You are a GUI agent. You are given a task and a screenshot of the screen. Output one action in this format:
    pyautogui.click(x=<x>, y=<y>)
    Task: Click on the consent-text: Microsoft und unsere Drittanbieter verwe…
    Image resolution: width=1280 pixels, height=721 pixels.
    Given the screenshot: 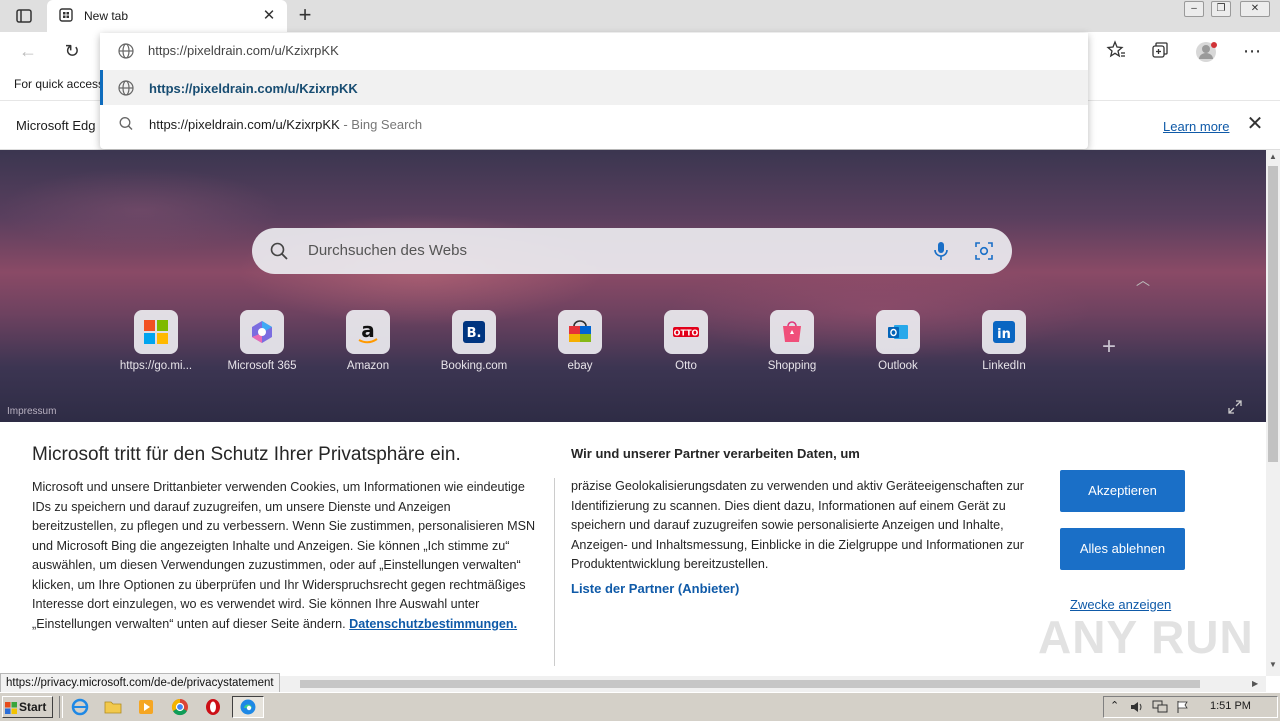 What is the action you would take?
    pyautogui.click(x=284, y=555)
    